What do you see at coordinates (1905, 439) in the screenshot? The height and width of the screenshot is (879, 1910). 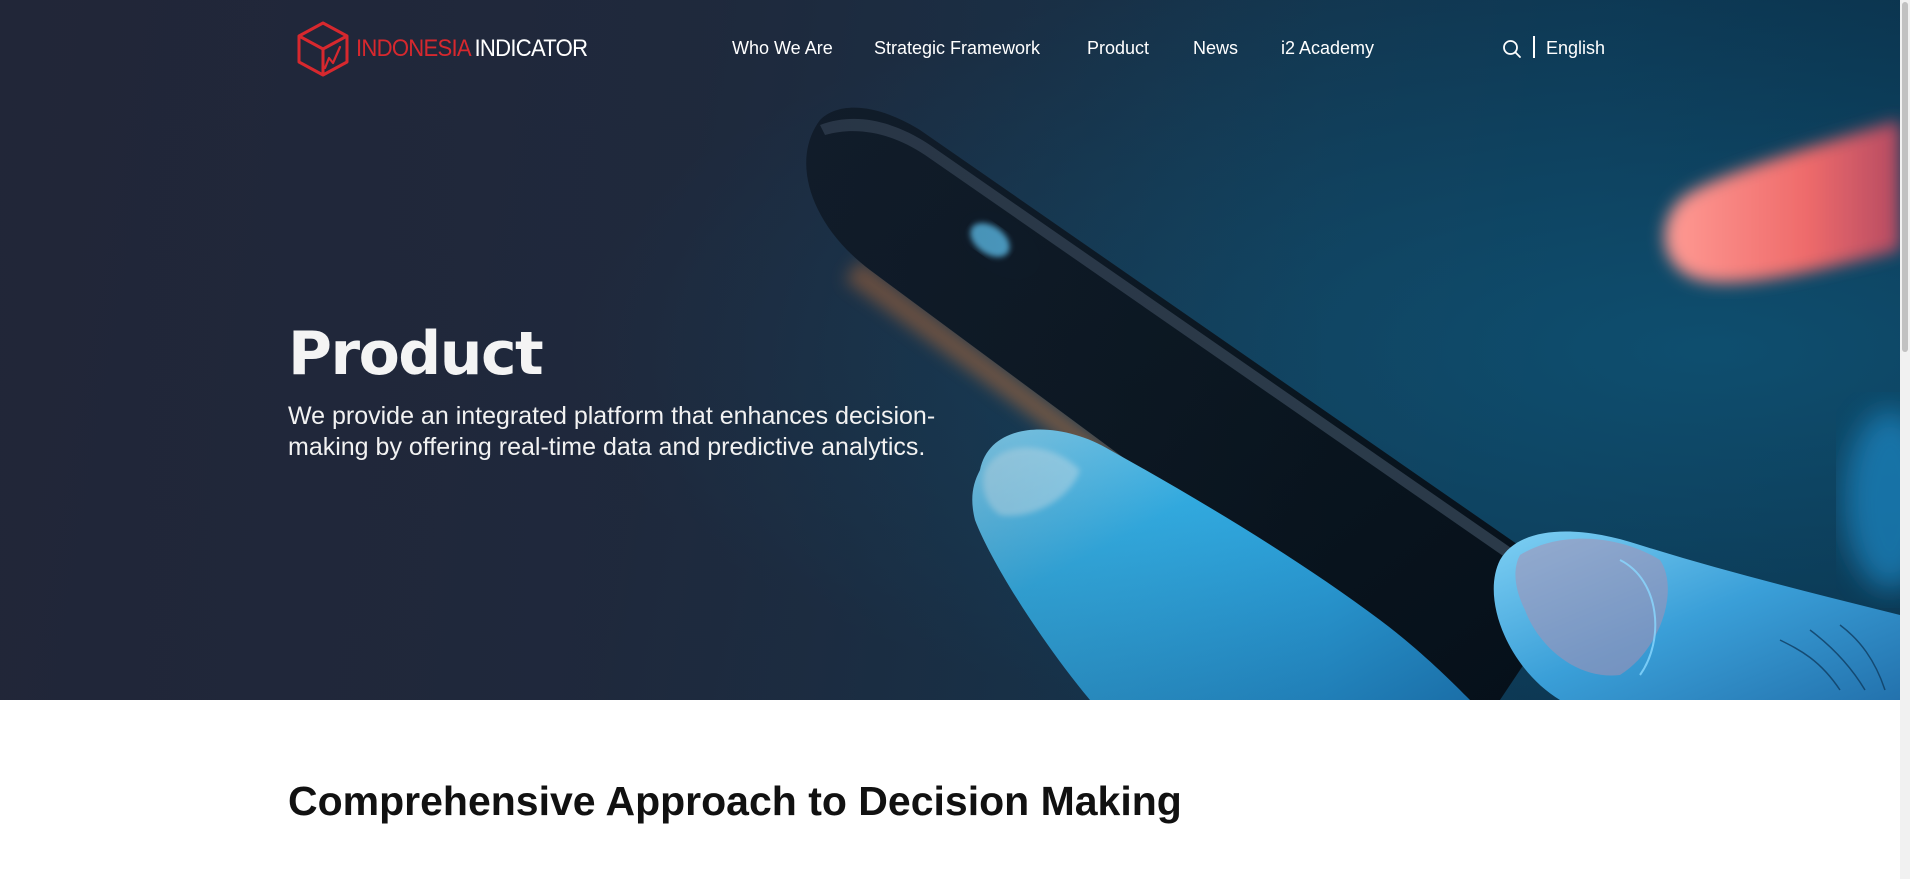 I see `scrollbar` at bounding box center [1905, 439].